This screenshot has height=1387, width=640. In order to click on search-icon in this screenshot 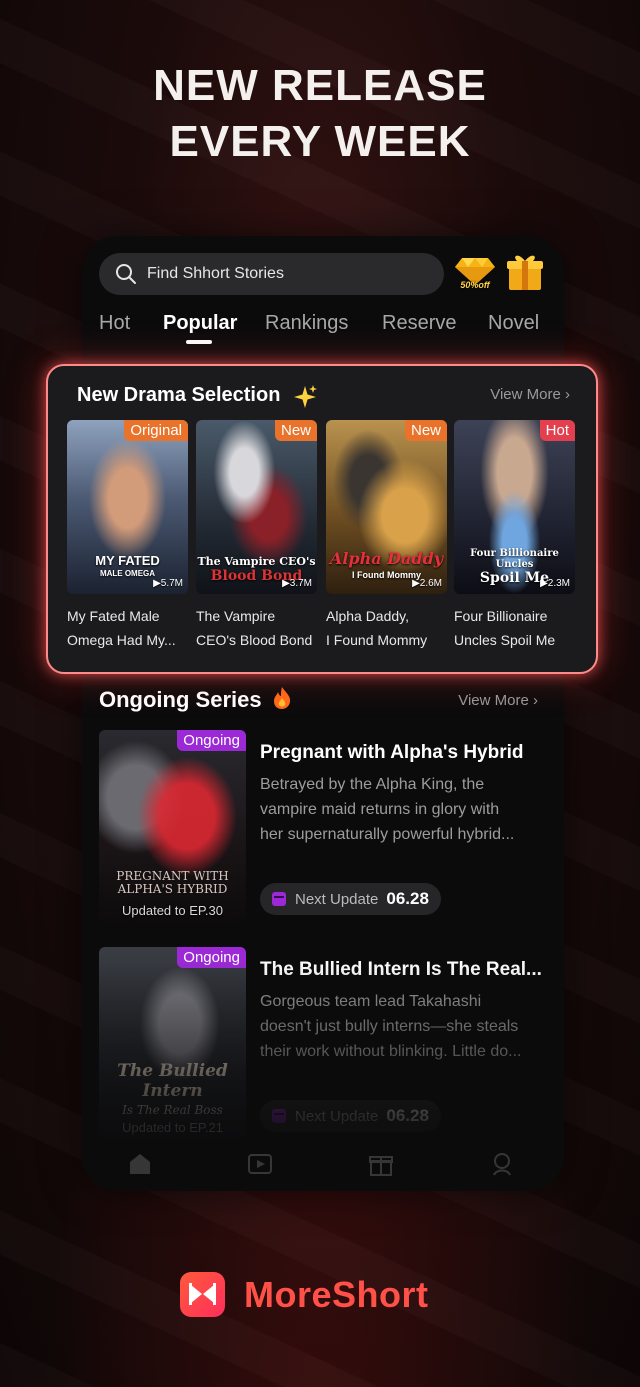, I will do `click(126, 274)`.